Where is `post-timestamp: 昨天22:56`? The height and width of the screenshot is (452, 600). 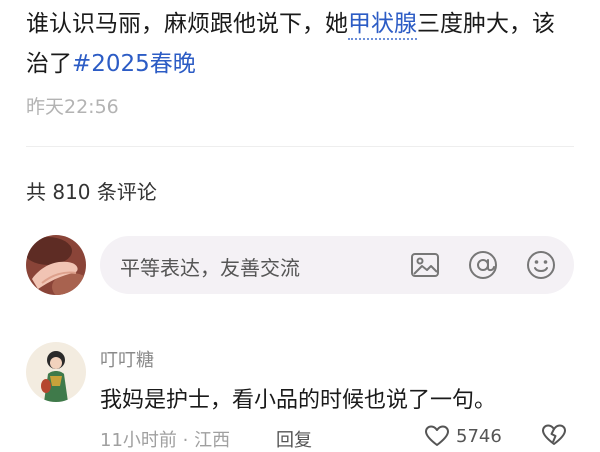 post-timestamp: 昨天22:56 is located at coordinates (72, 107).